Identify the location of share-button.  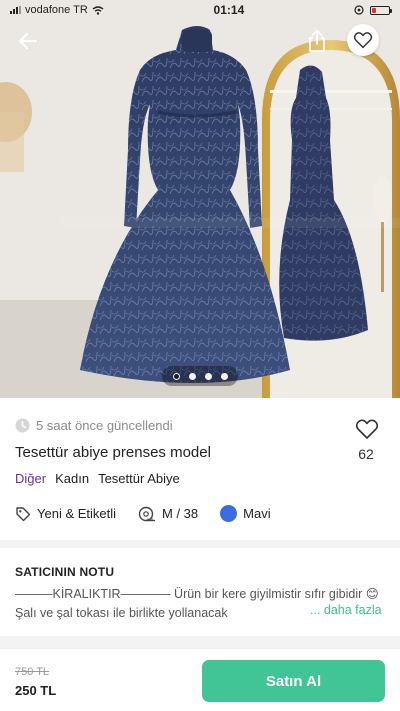
(317, 41).